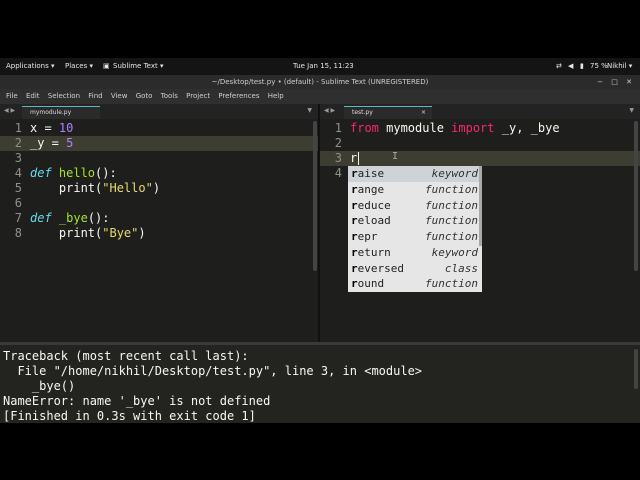 Image resolution: width=640 pixels, height=480 pixels. I want to click on code-text: r, so click(354, 158).